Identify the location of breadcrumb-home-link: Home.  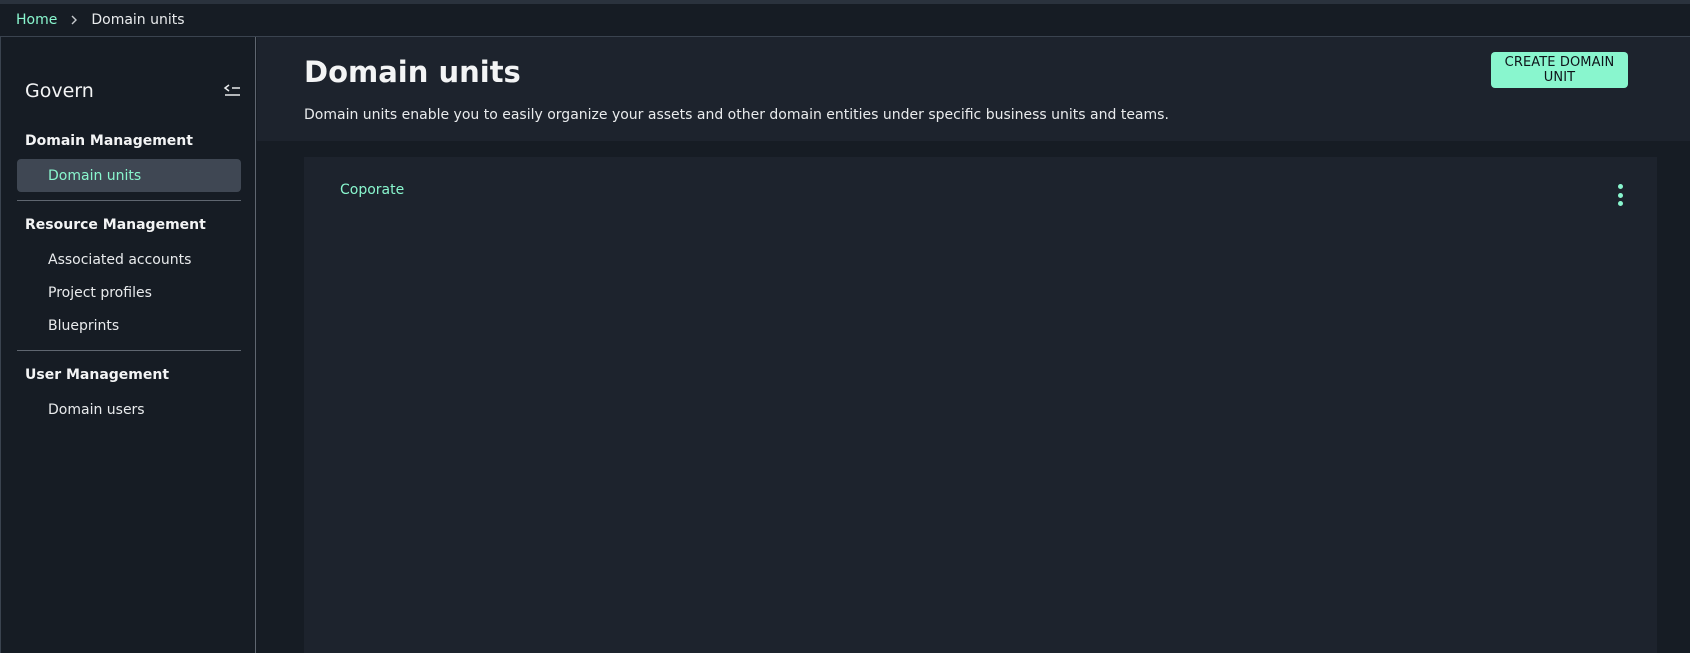
(36, 20).